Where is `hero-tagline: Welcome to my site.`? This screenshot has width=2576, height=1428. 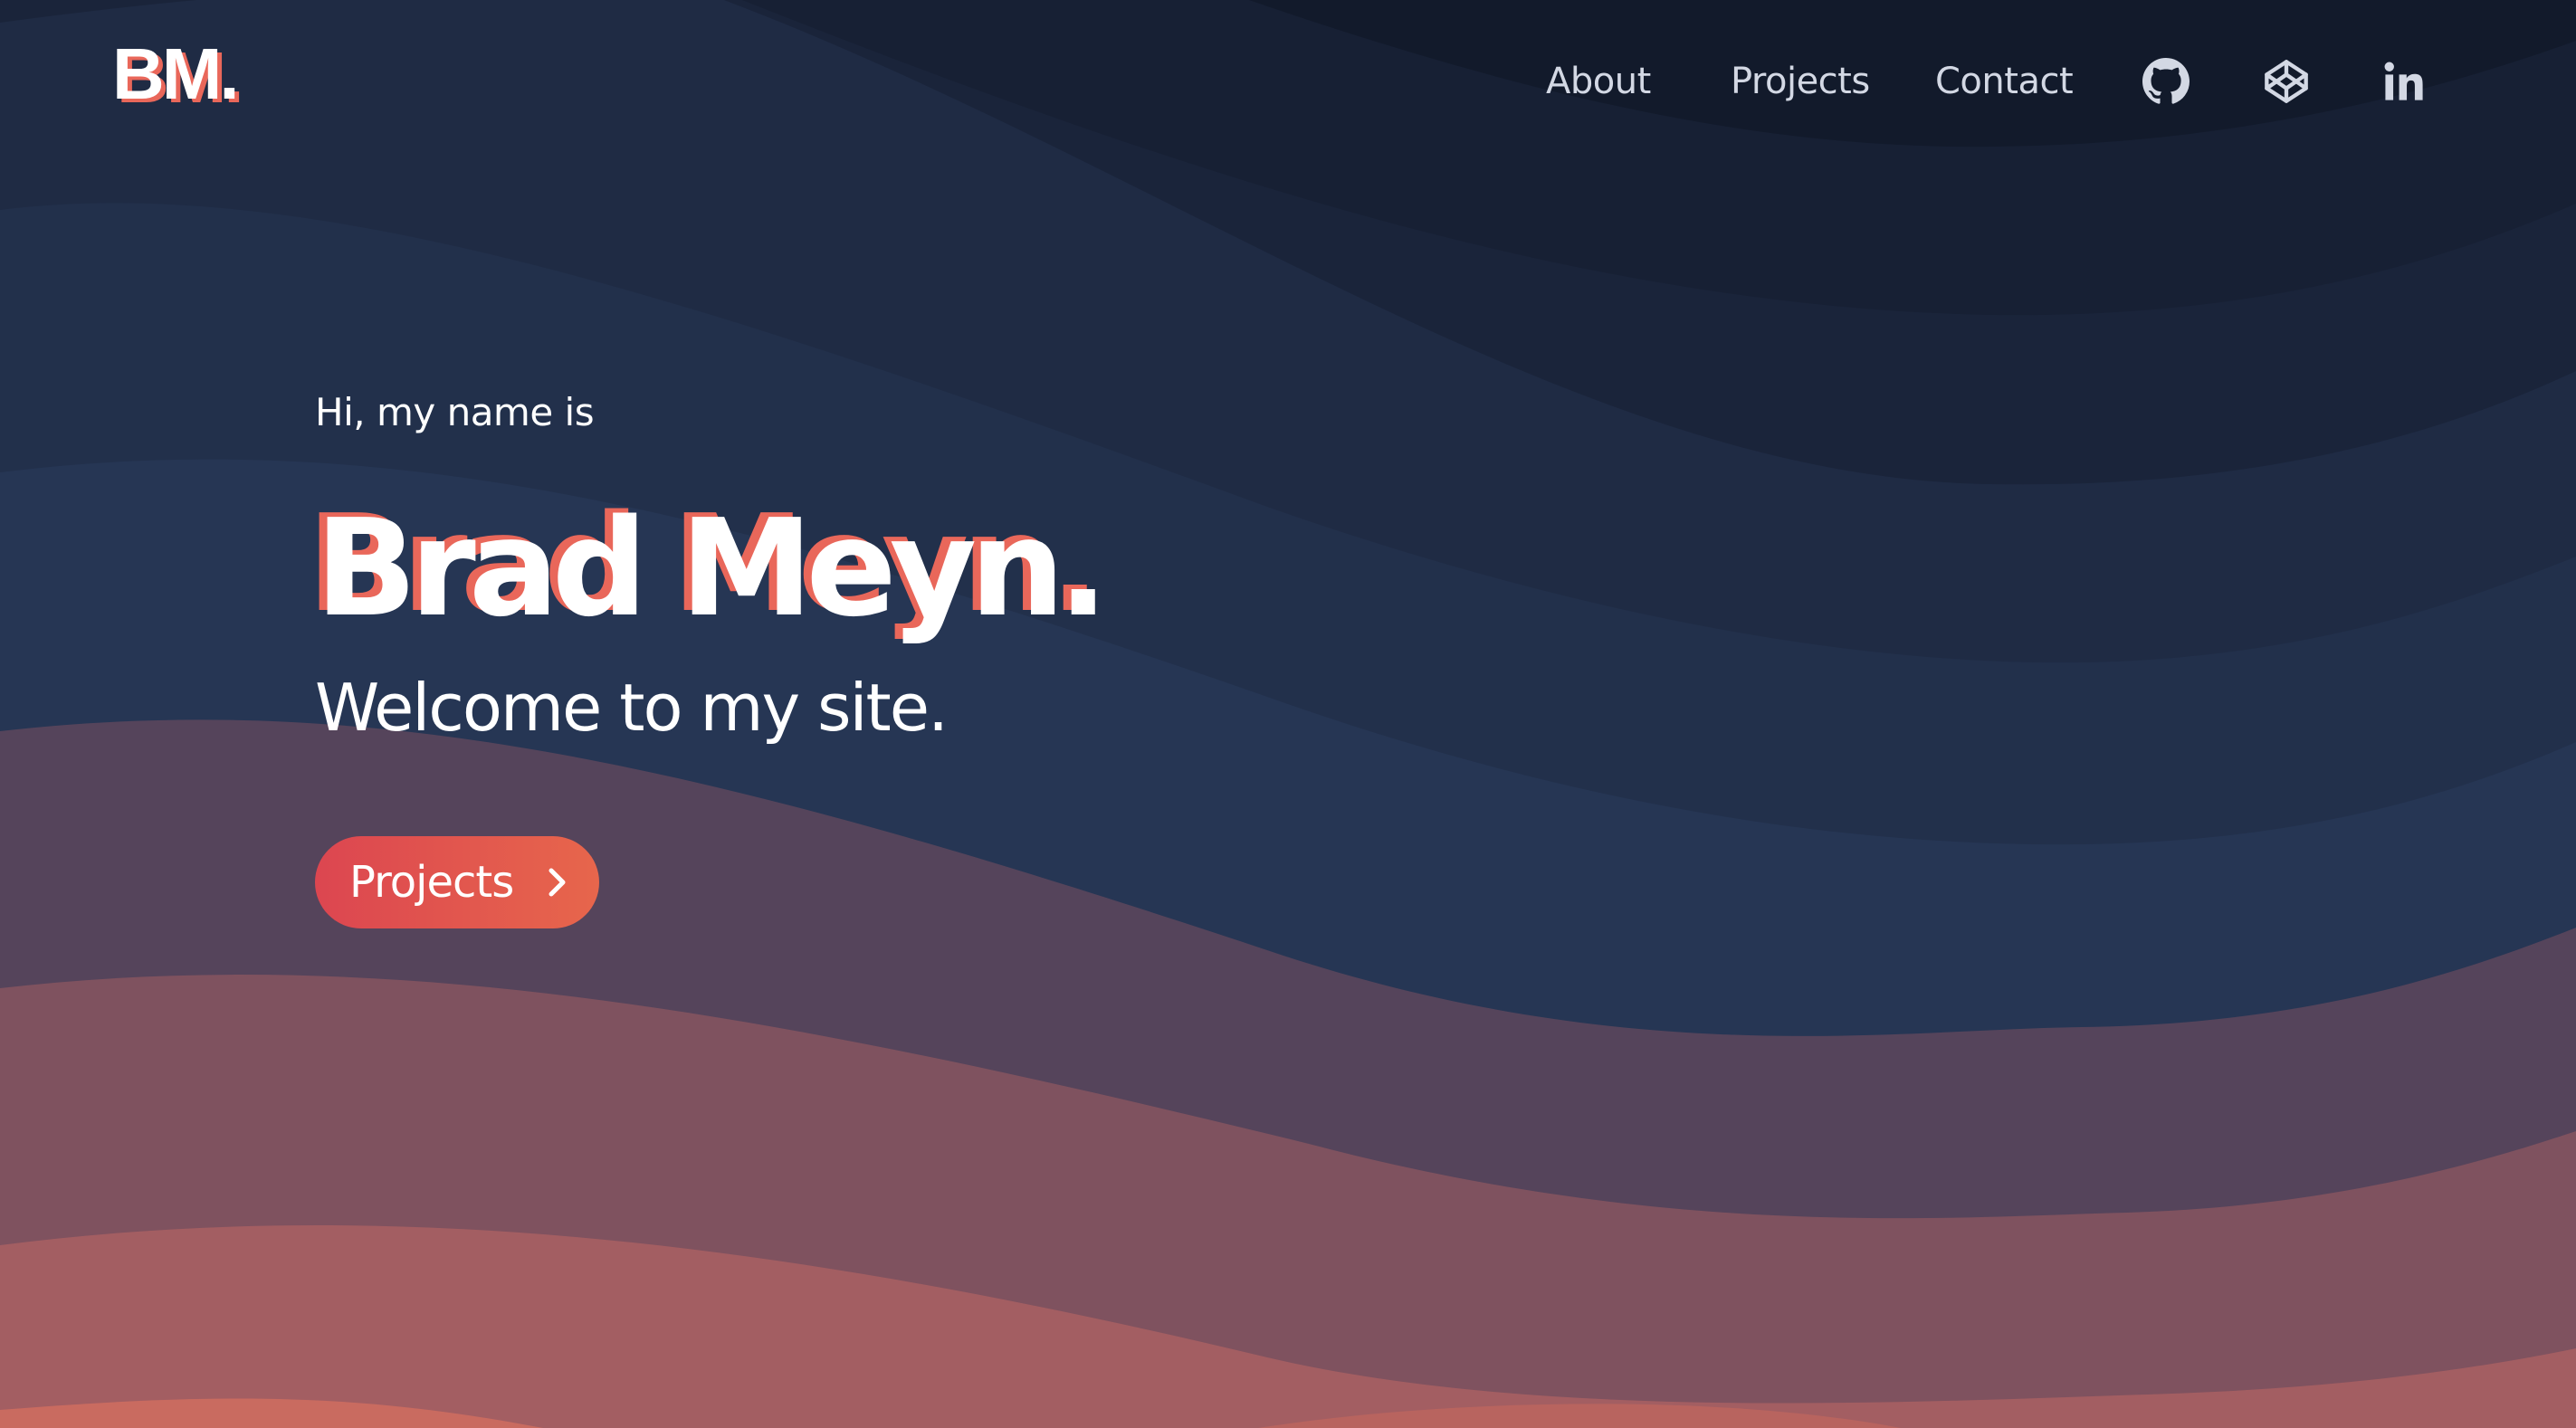 hero-tagline: Welcome to my site. is located at coordinates (632, 708).